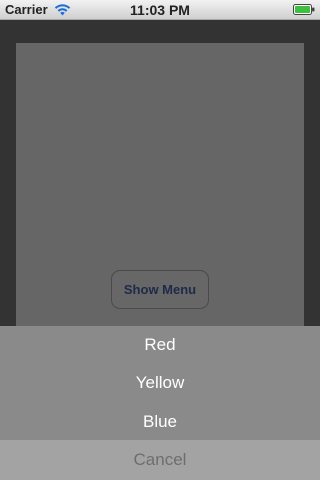  I want to click on action-option-red: Red, so click(160, 345).